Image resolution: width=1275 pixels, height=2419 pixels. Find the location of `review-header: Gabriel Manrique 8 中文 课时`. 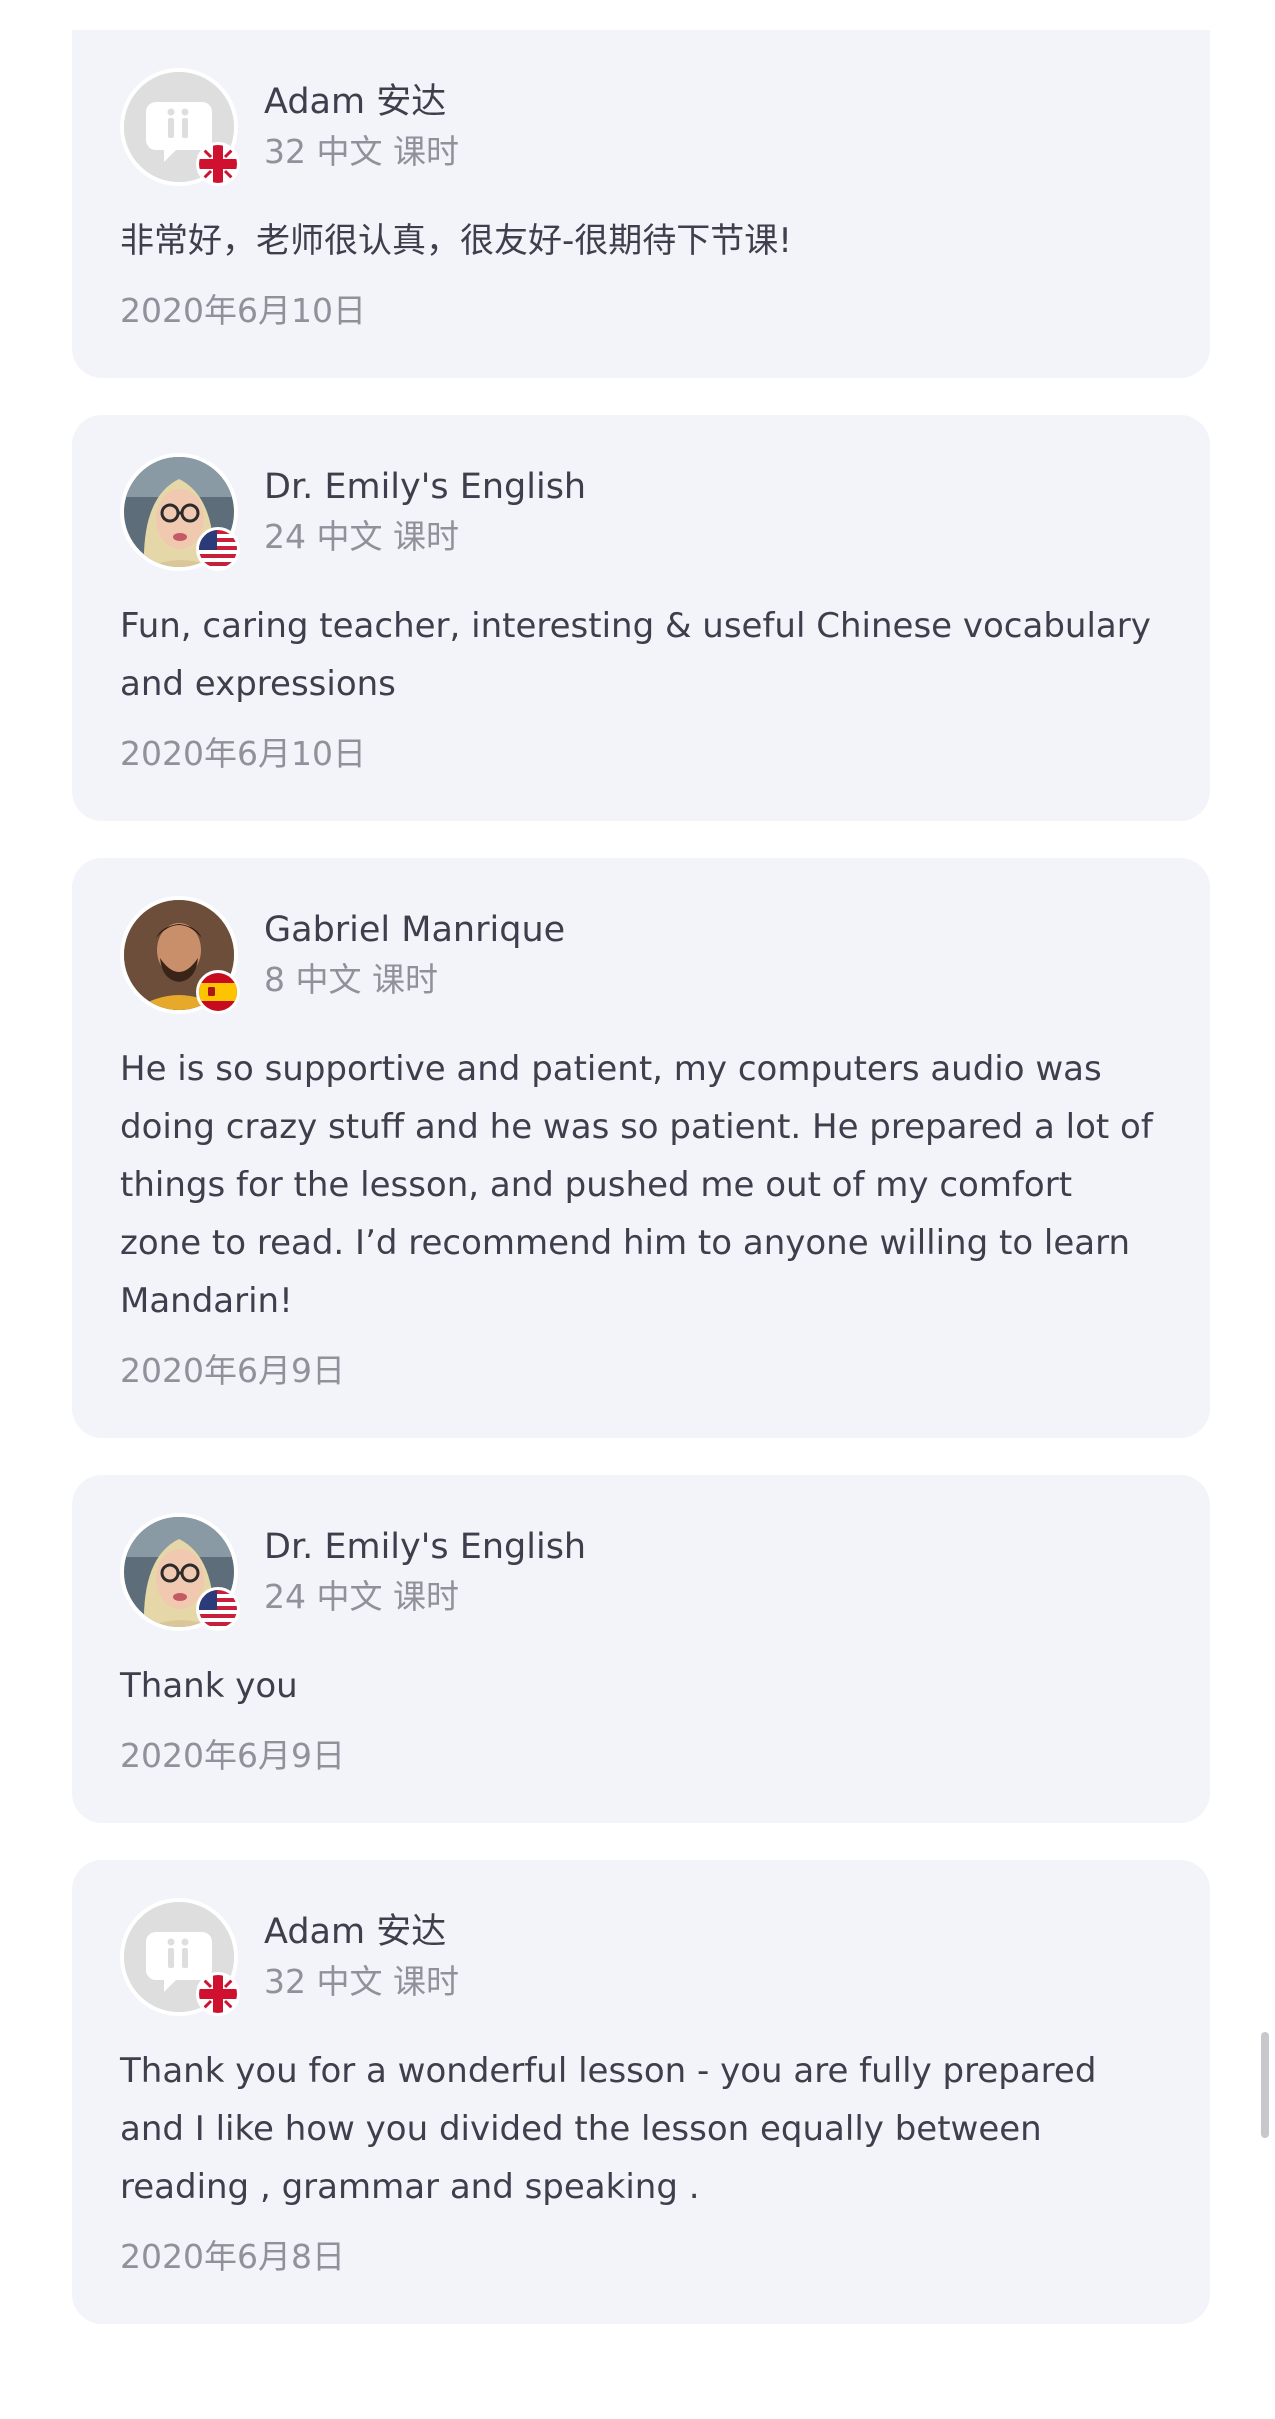

review-header: Gabriel Manrique 8 中文 课时 is located at coordinates (641, 955).